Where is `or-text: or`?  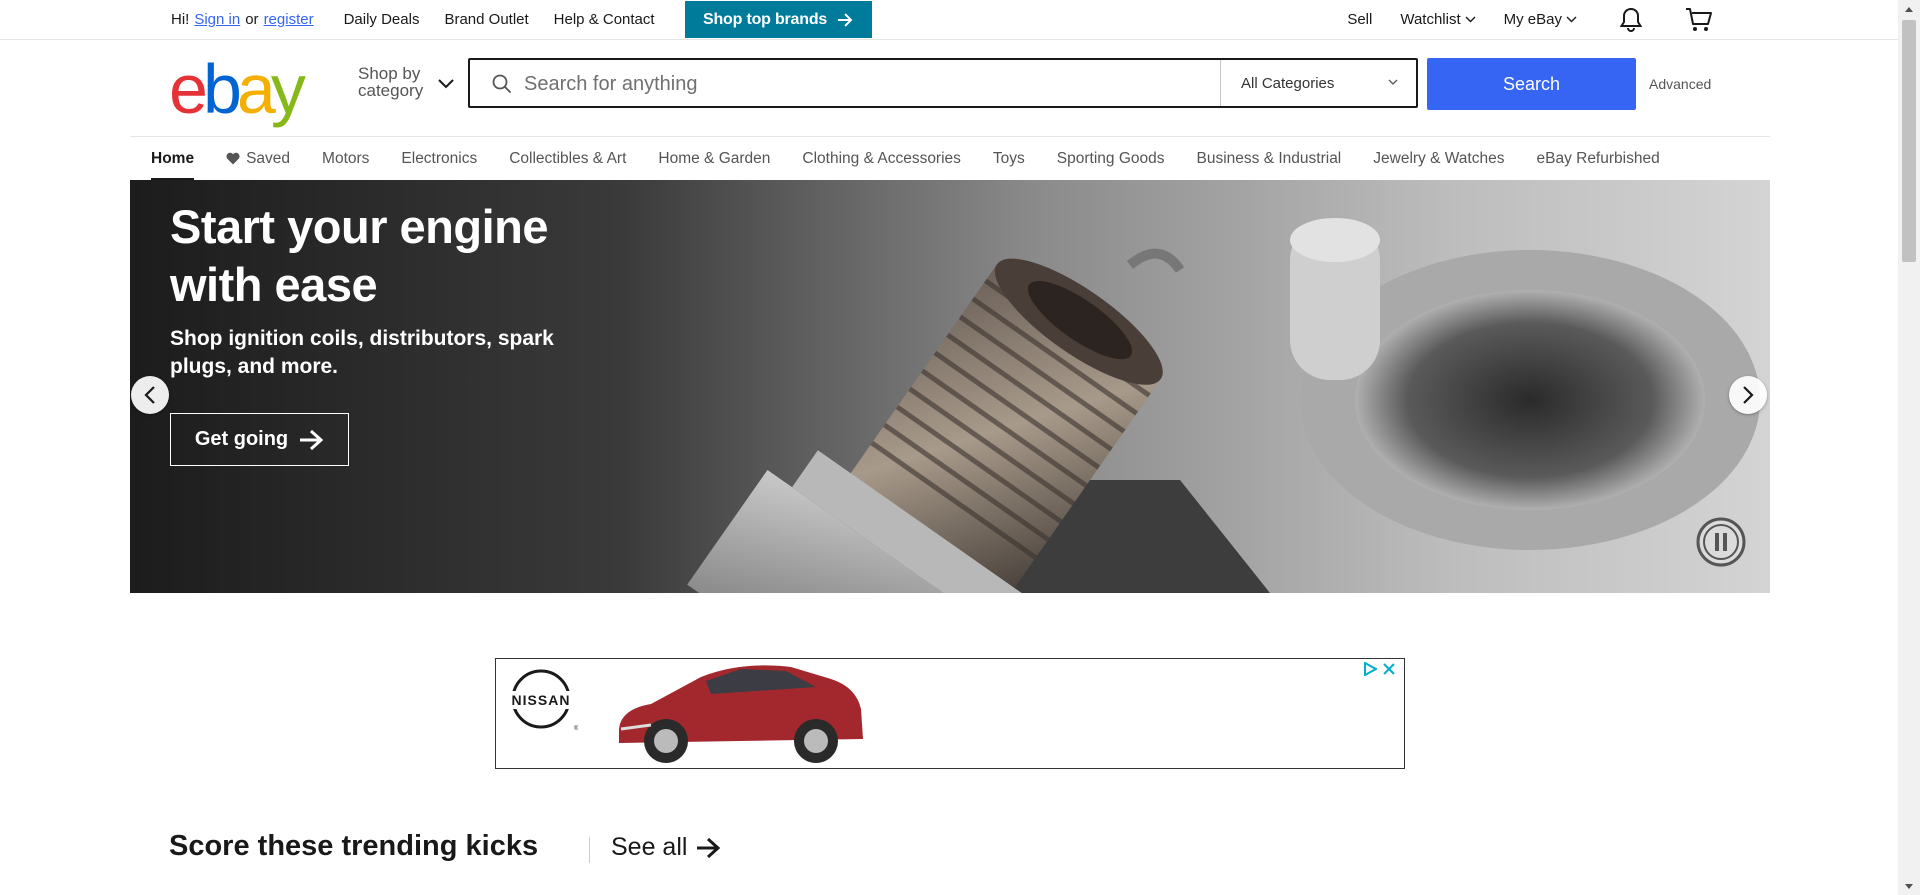
or-text: or is located at coordinates (252, 19).